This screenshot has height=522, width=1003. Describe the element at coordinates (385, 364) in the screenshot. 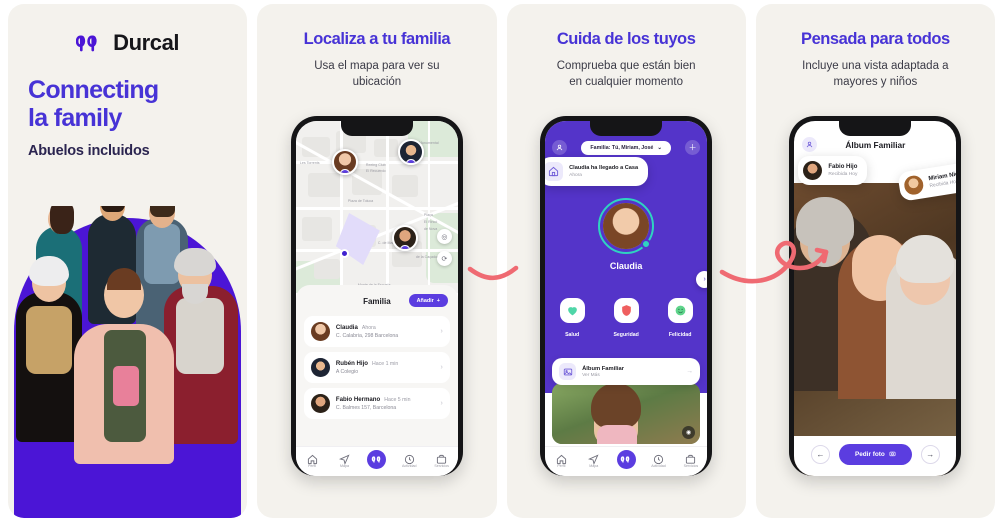

I see `member-time: Hace 1 min` at that location.